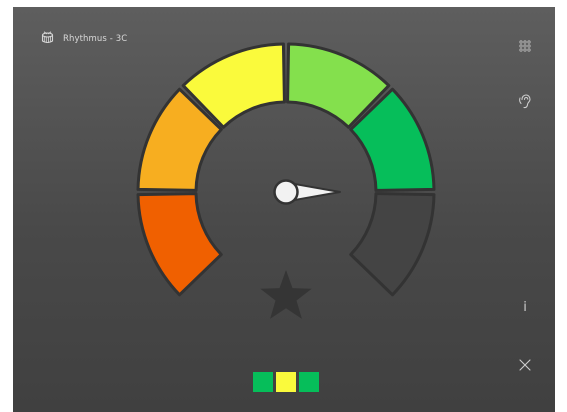  I want to click on gauge-segment-red, so click(179, 244).